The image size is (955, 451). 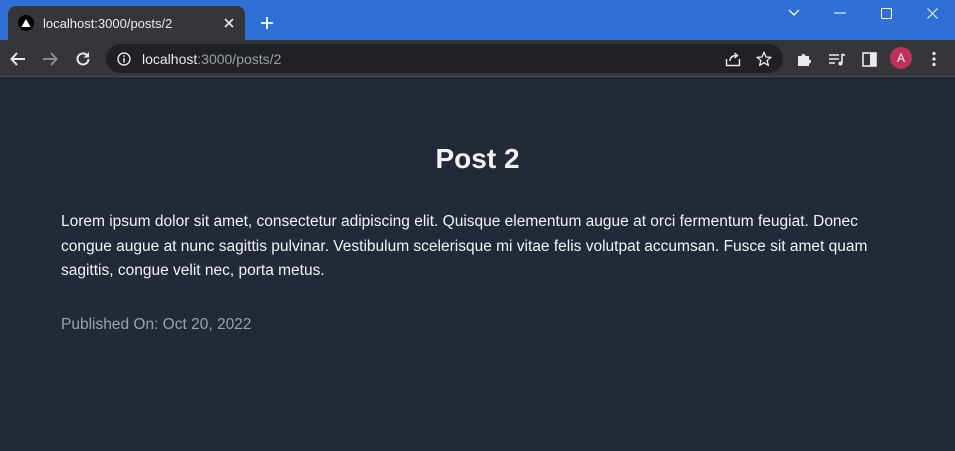 What do you see at coordinates (733, 59) in the screenshot?
I see `share-icon` at bounding box center [733, 59].